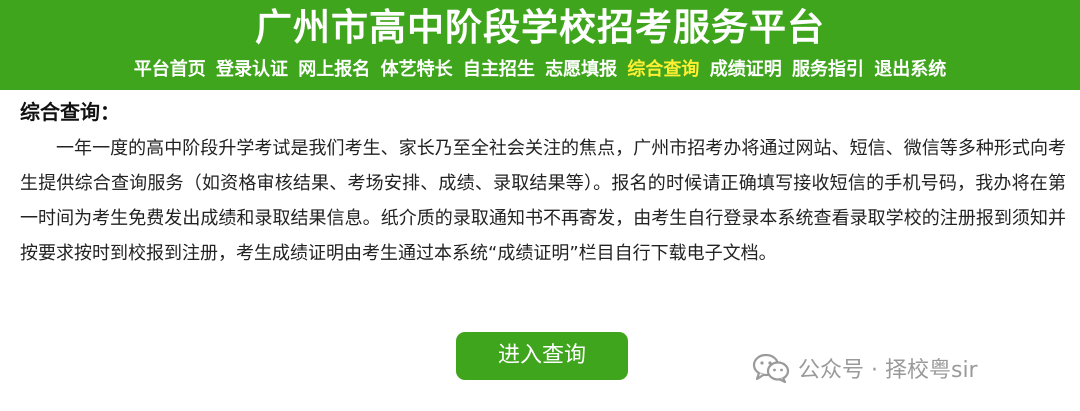 Image resolution: width=1080 pixels, height=411 pixels. What do you see at coordinates (334, 69) in the screenshot?
I see `nav-online-registration: 网上报名` at bounding box center [334, 69].